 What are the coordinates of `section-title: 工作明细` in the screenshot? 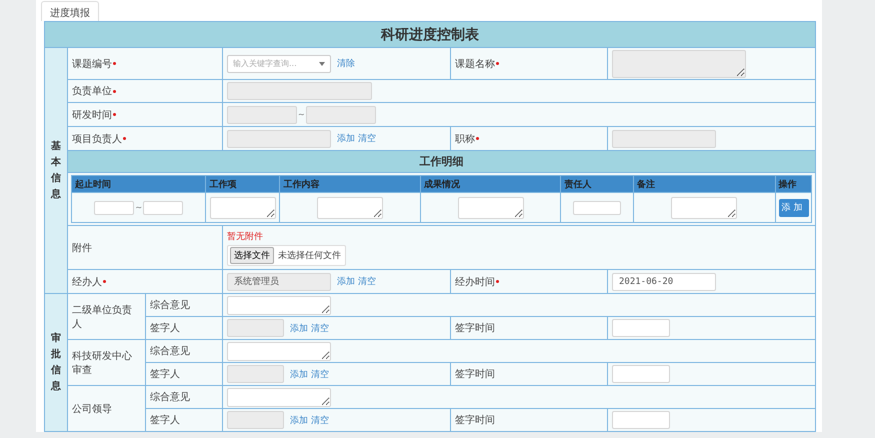 It's located at (442, 161).